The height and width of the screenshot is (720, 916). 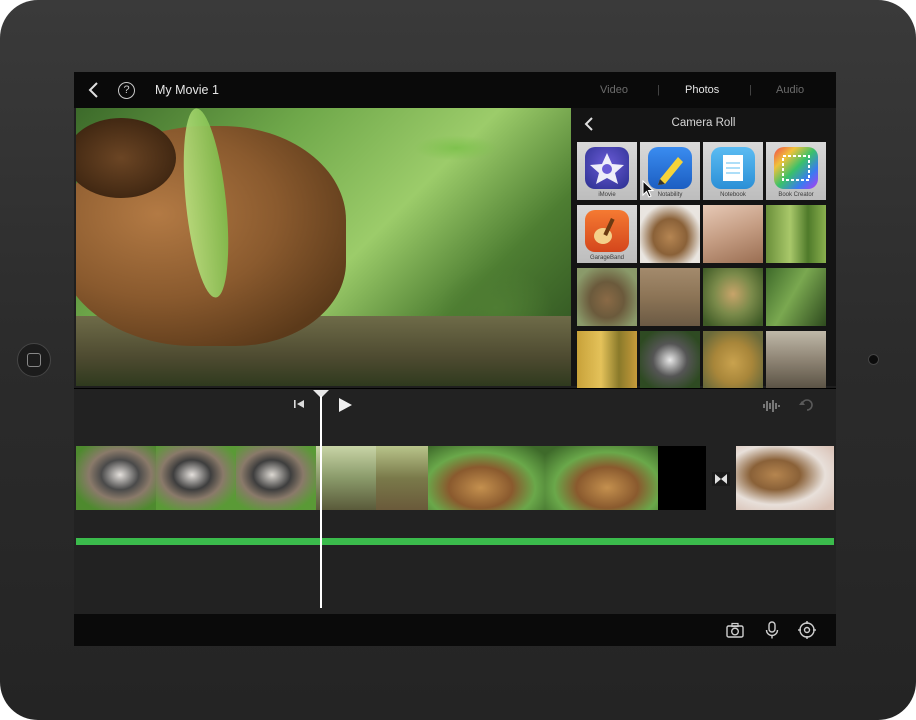 I want to click on notability-app-icon, so click(x=670, y=168).